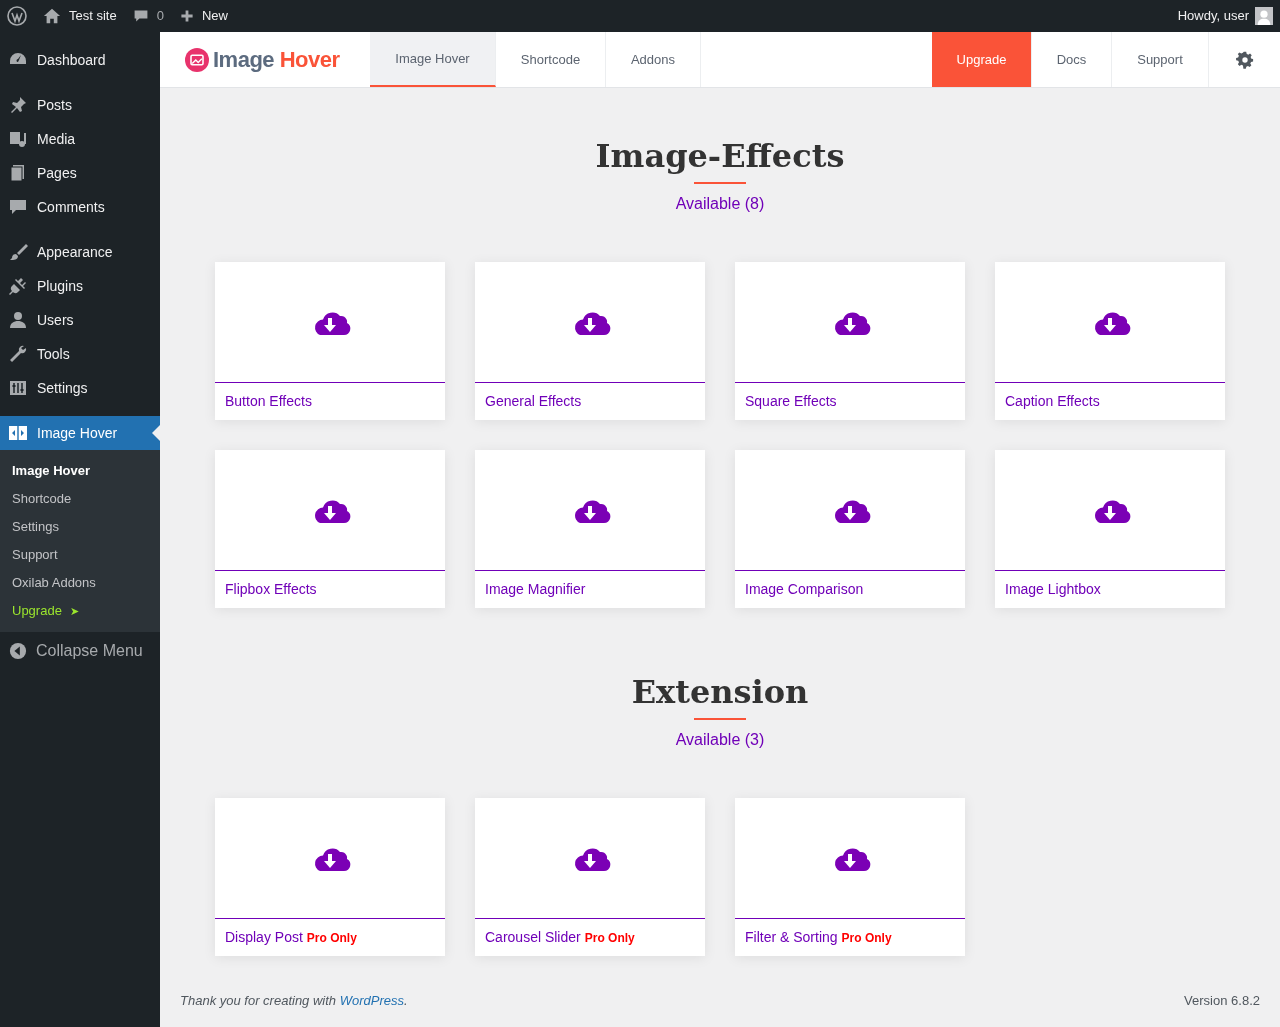 This screenshot has width=1280, height=1027. What do you see at coordinates (80, 555) in the screenshot?
I see `submenu-item: Support` at bounding box center [80, 555].